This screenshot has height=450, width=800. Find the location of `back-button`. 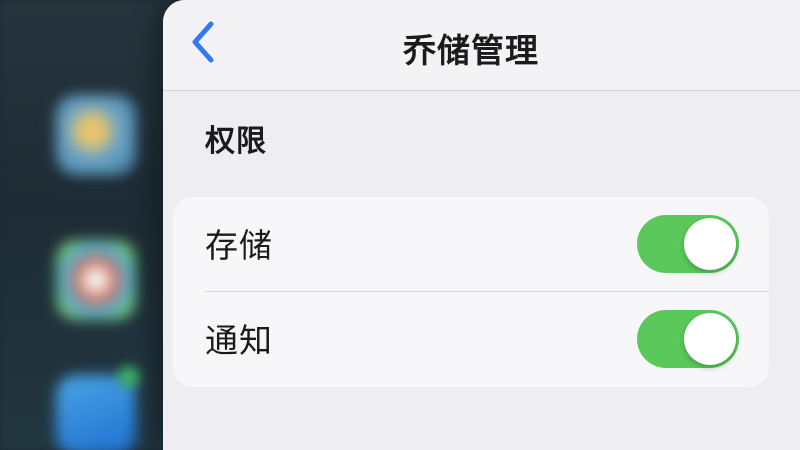

back-button is located at coordinates (207, 42).